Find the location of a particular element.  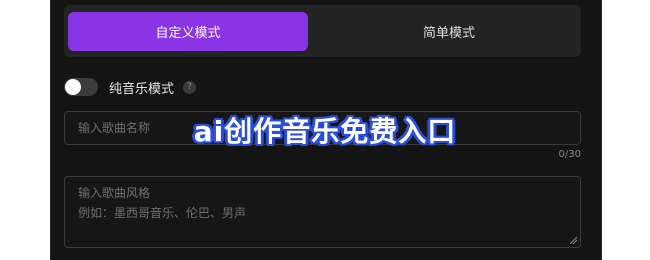

toggle-knob is located at coordinates (73, 87).